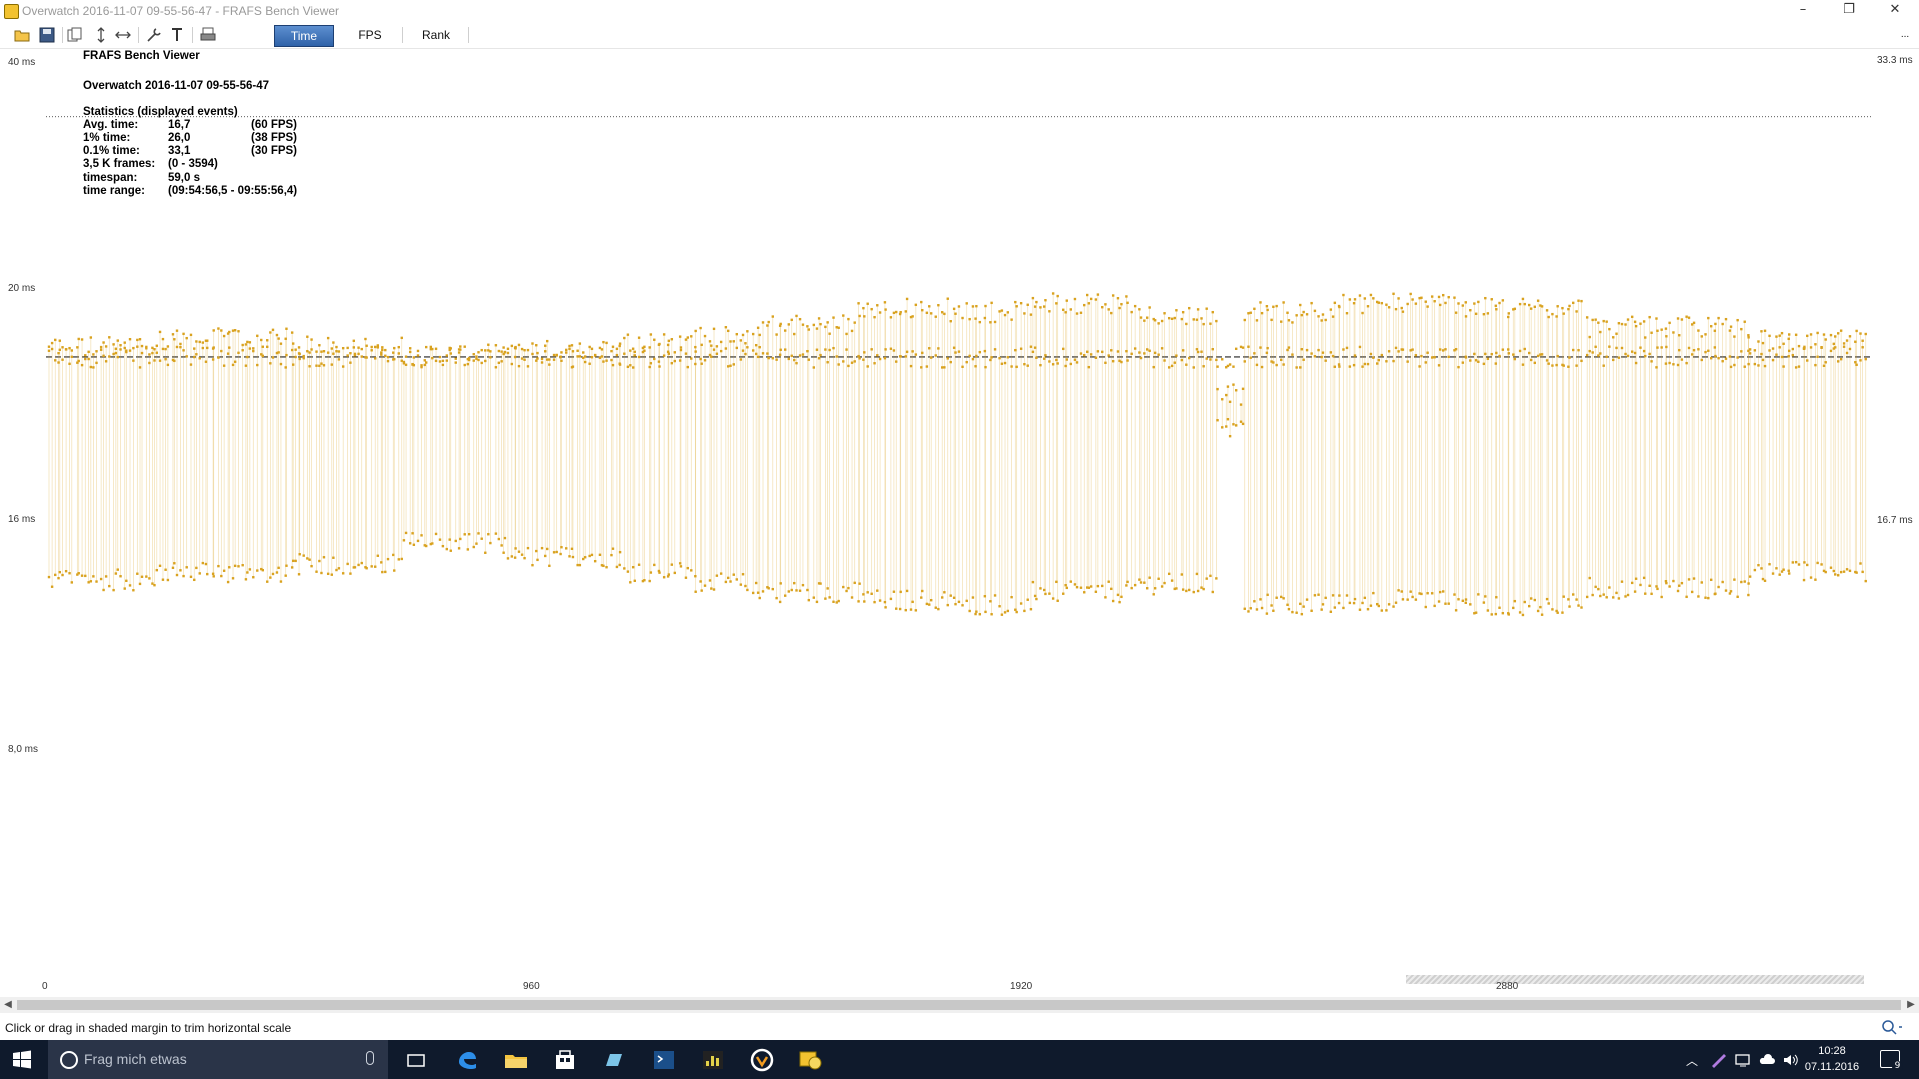 This screenshot has height=1079, width=1919. What do you see at coordinates (713, 1060) in the screenshot?
I see `stats-icon` at bounding box center [713, 1060].